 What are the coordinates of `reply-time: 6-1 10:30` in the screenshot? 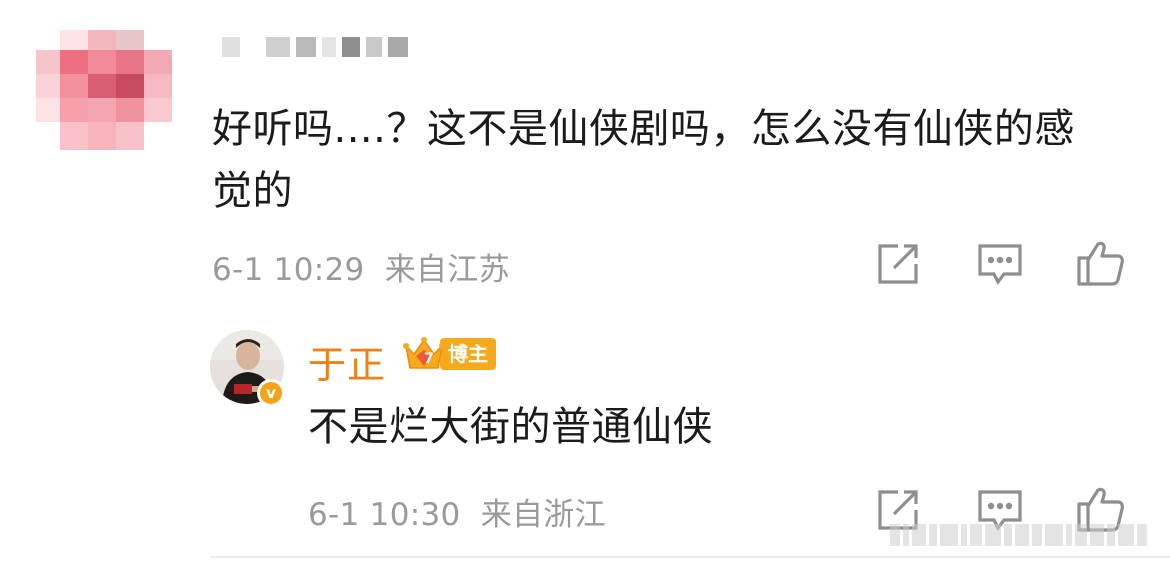 It's located at (384, 515).